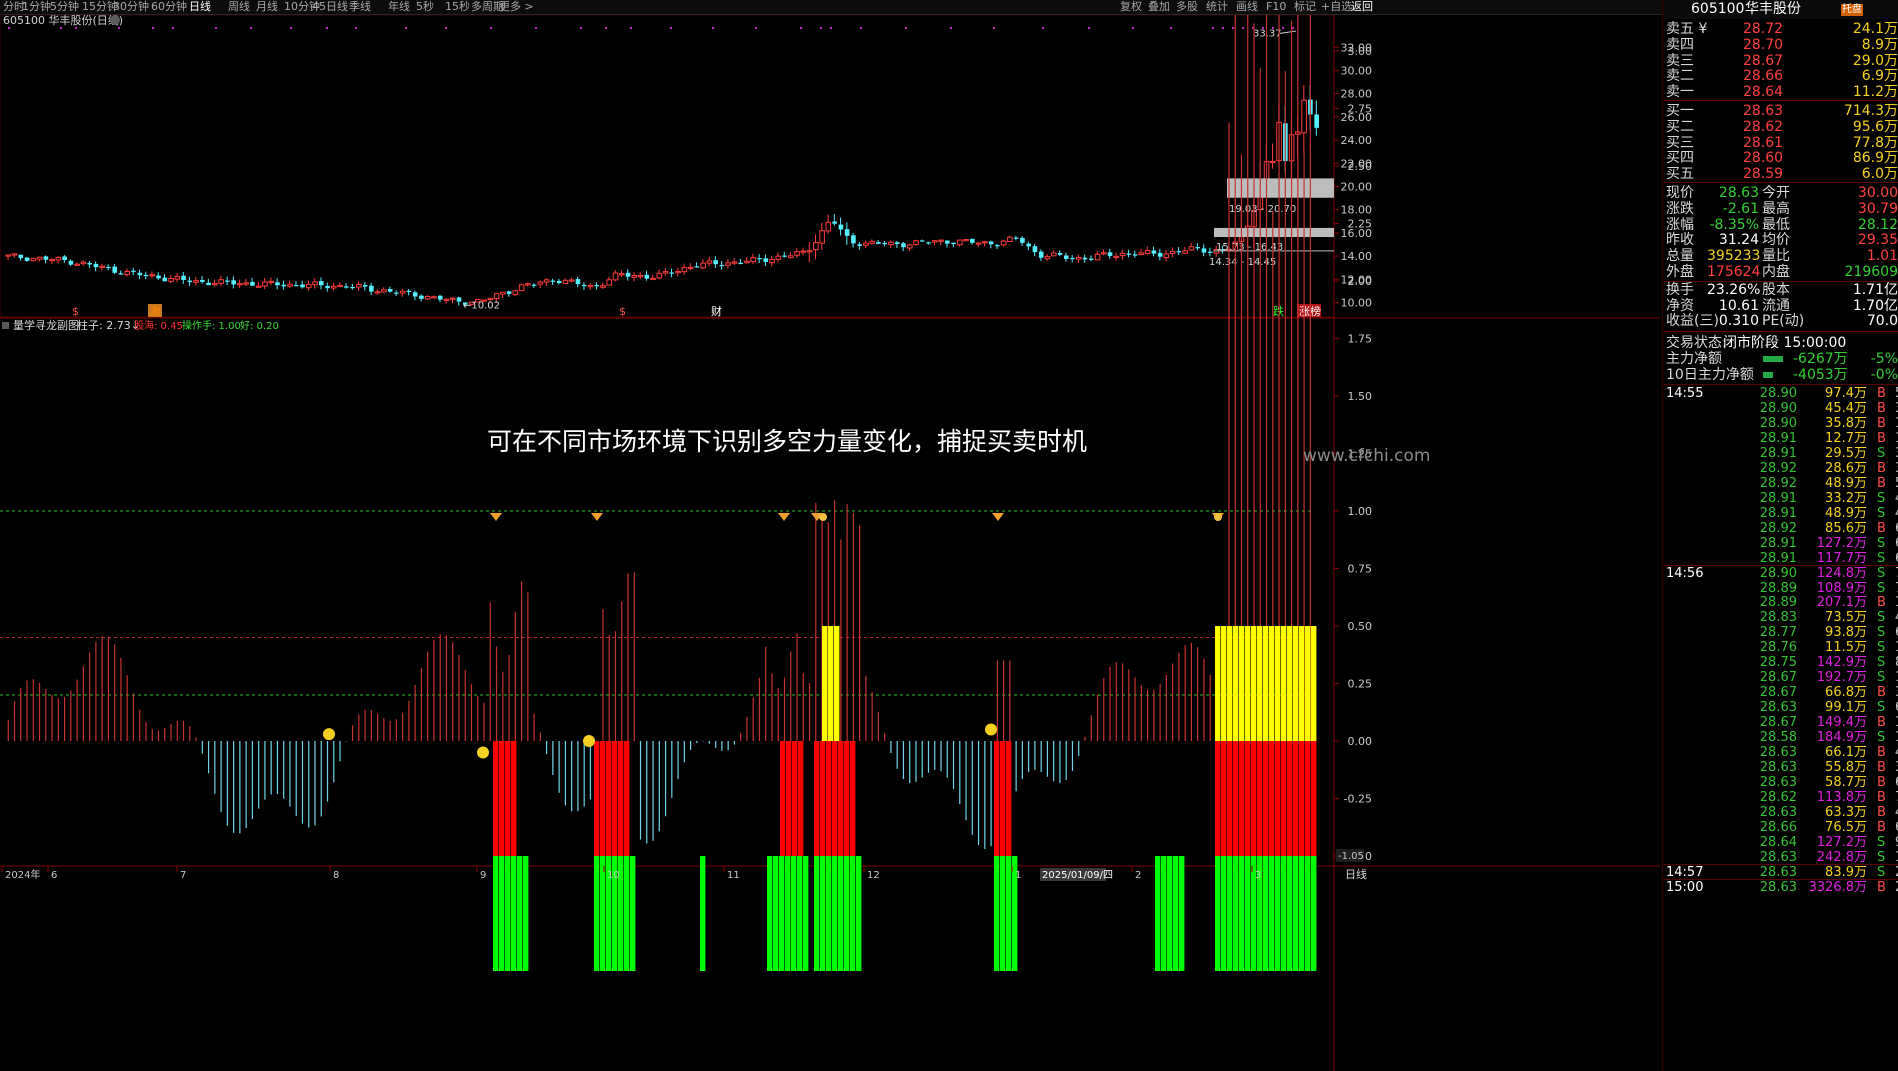 The width and height of the screenshot is (1898, 1071). I want to click on period-tab-12: 年线, so click(399, 7).